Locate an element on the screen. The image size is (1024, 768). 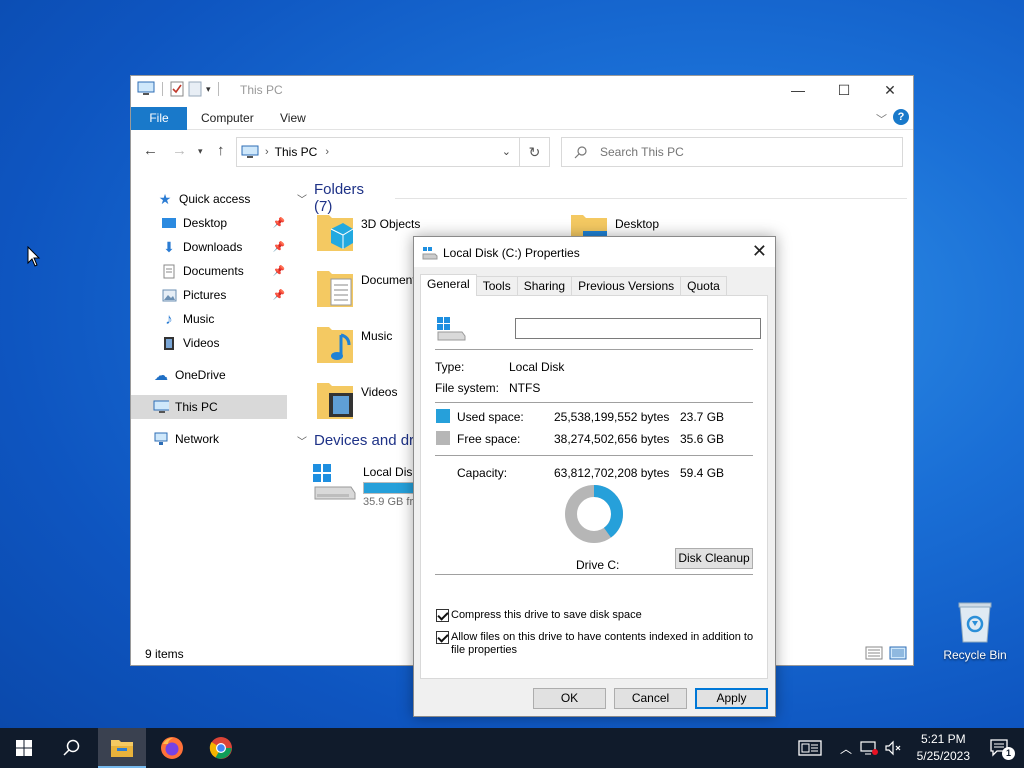
taskbar-chrome is located at coordinates (221, 748).